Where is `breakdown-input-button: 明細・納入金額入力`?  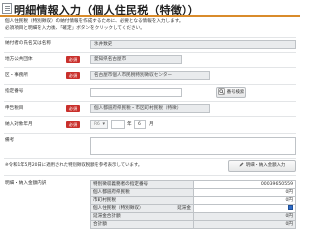
breakdown-input-button: 明細・納入金額入力 is located at coordinates (262, 166).